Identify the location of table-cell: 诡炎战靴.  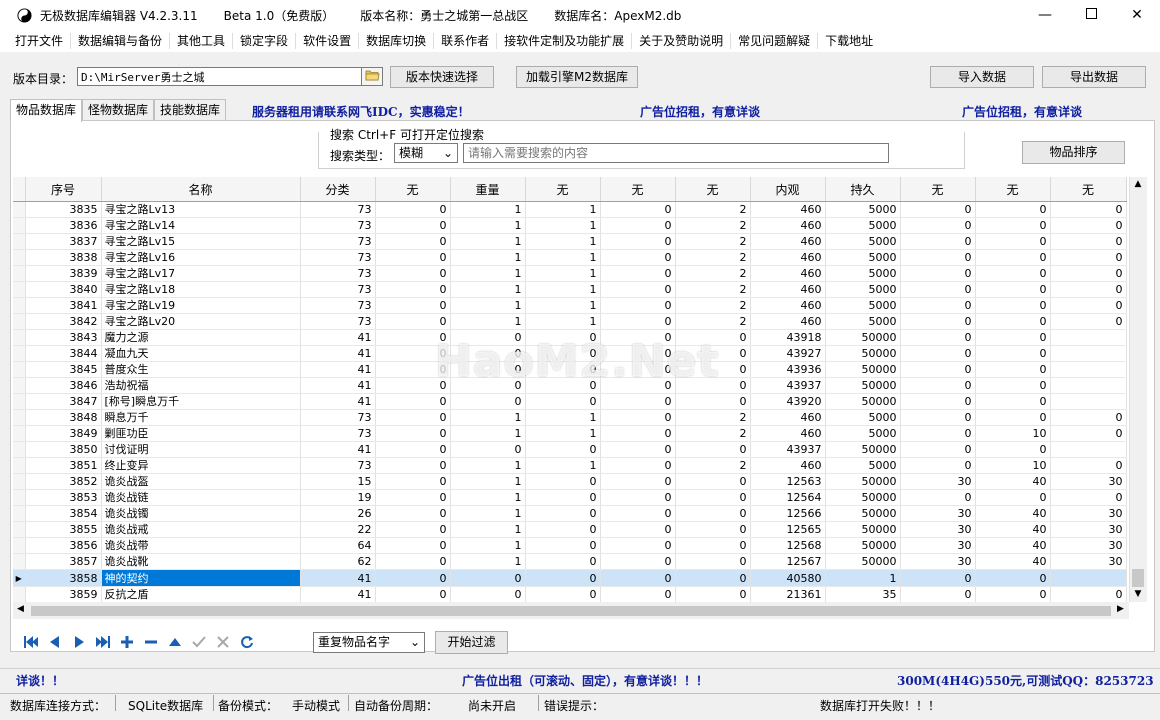
(201, 561).